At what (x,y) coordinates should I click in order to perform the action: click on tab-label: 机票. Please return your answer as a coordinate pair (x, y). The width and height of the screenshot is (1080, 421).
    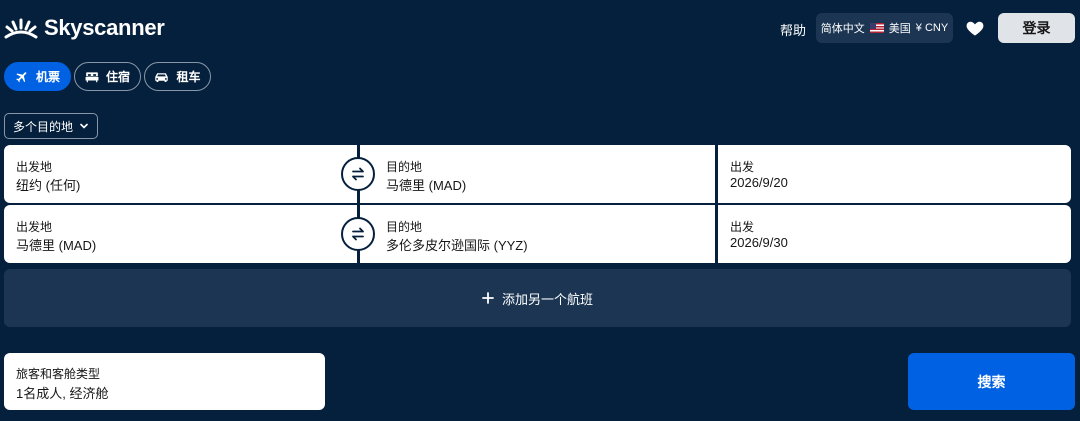
    Looking at the image, I should click on (47, 77).